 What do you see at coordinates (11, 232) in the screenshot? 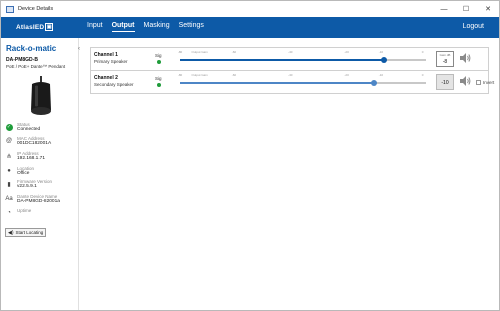
I see `locate-speaker-icon: ◀︎)` at bounding box center [11, 232].